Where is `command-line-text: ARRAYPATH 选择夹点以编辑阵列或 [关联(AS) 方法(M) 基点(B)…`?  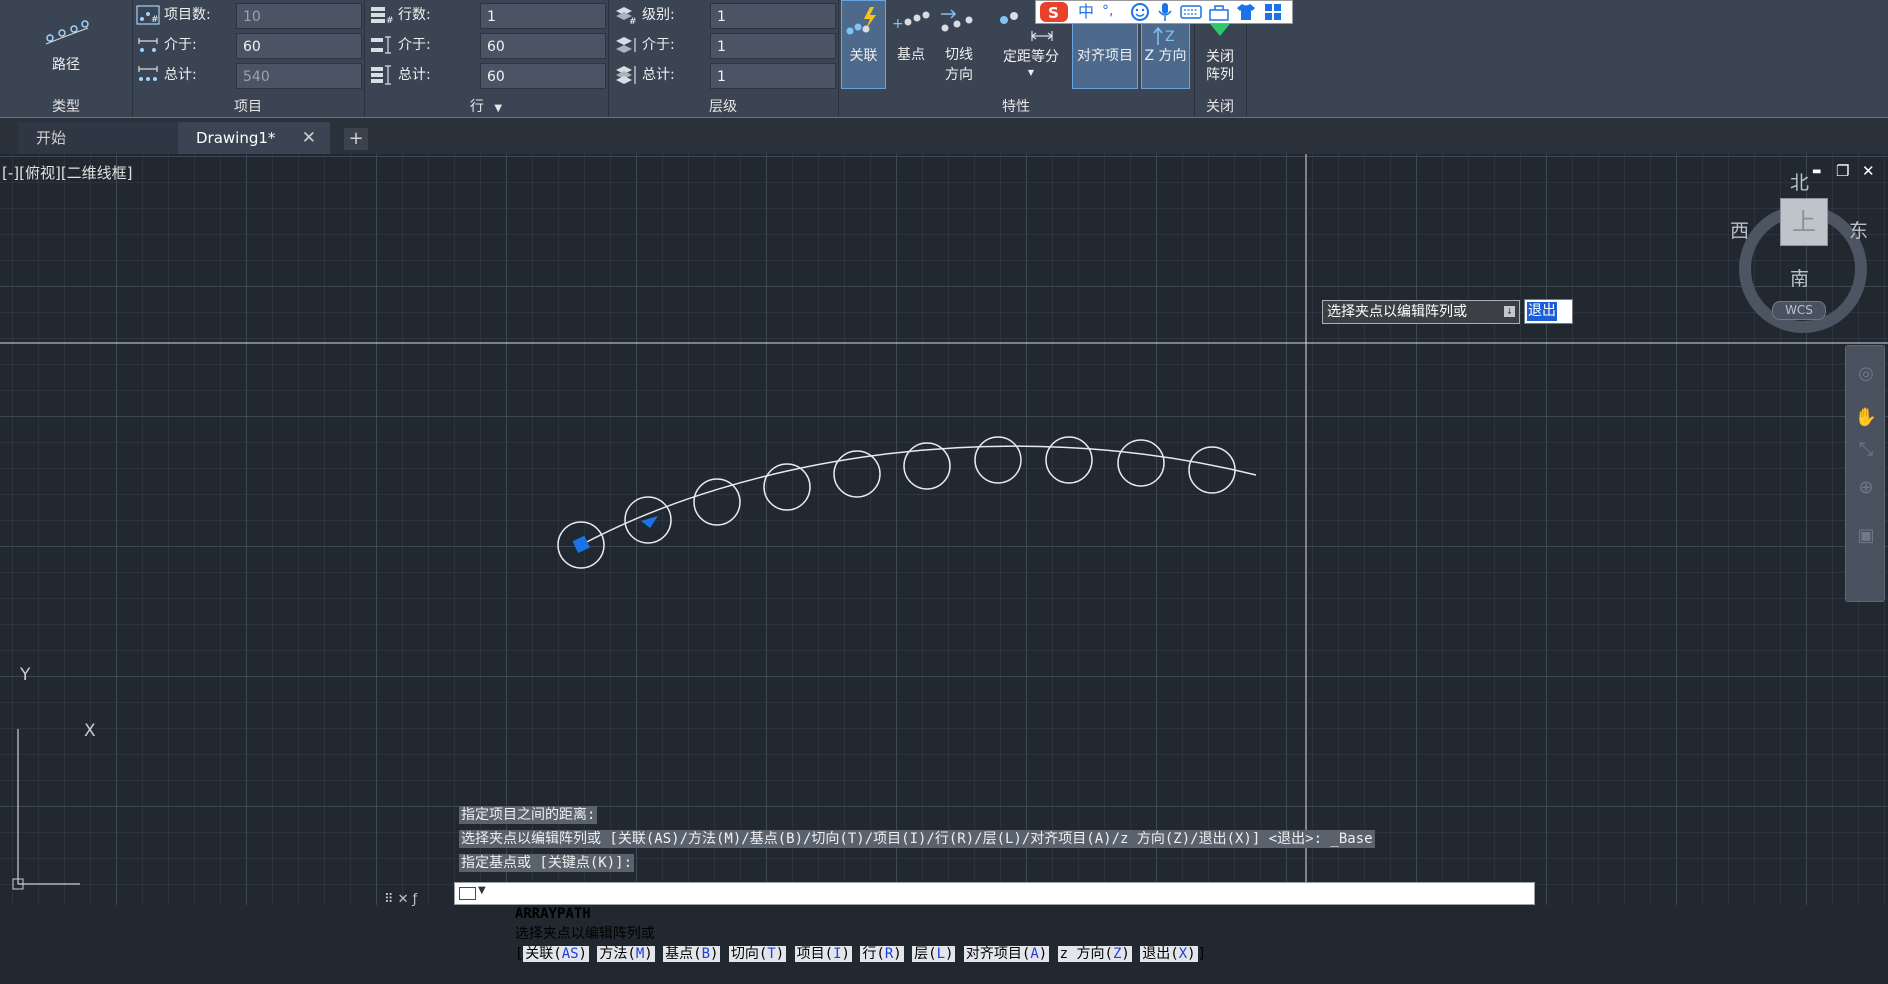
command-line-text: ARRAYPATH 选择夹点以编辑阵列或 [关联(AS) 方法(M) 基点(B)… is located at coordinates (851, 934).